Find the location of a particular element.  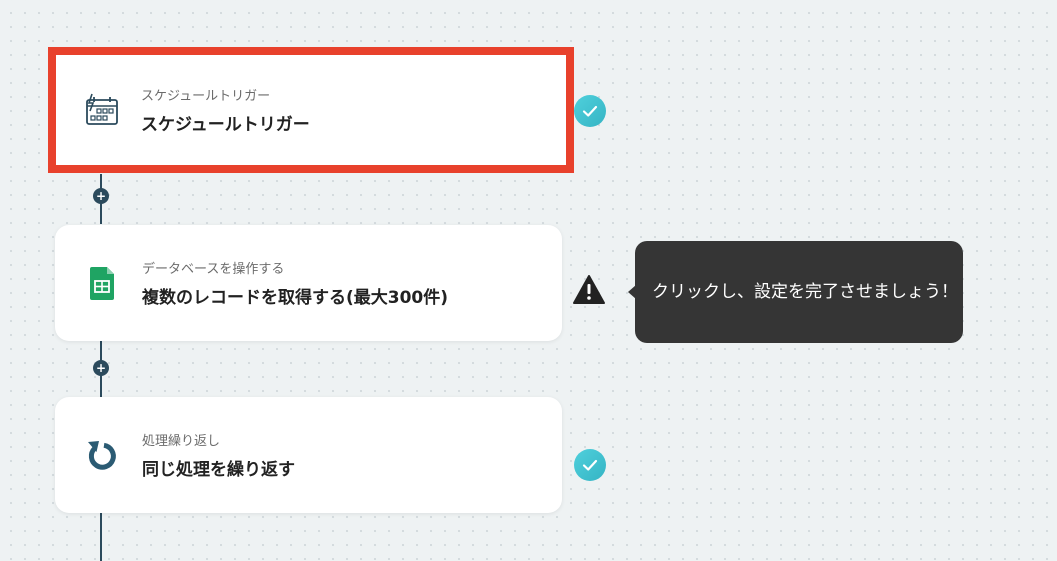

warning-icon is located at coordinates (589, 290).